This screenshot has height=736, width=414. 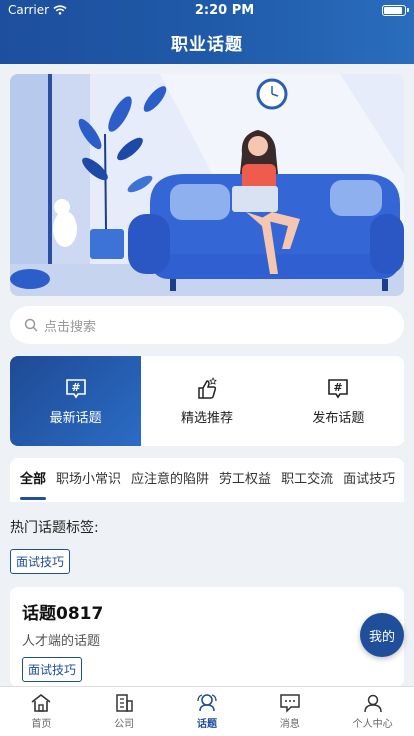 I want to click on my-floating-button: 我的, so click(x=382, y=635).